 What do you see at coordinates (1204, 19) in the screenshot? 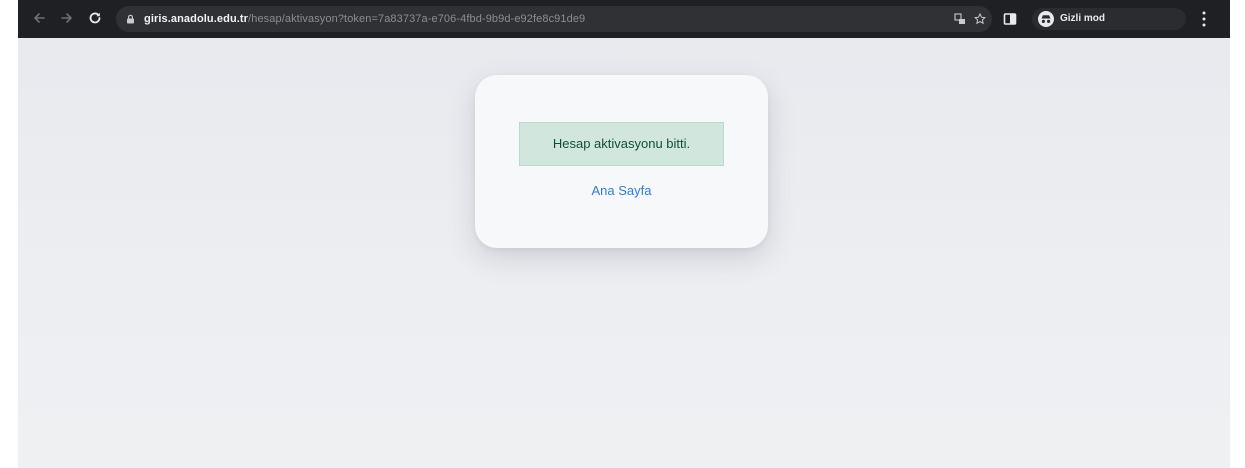
I see `more-vert-icon` at bounding box center [1204, 19].